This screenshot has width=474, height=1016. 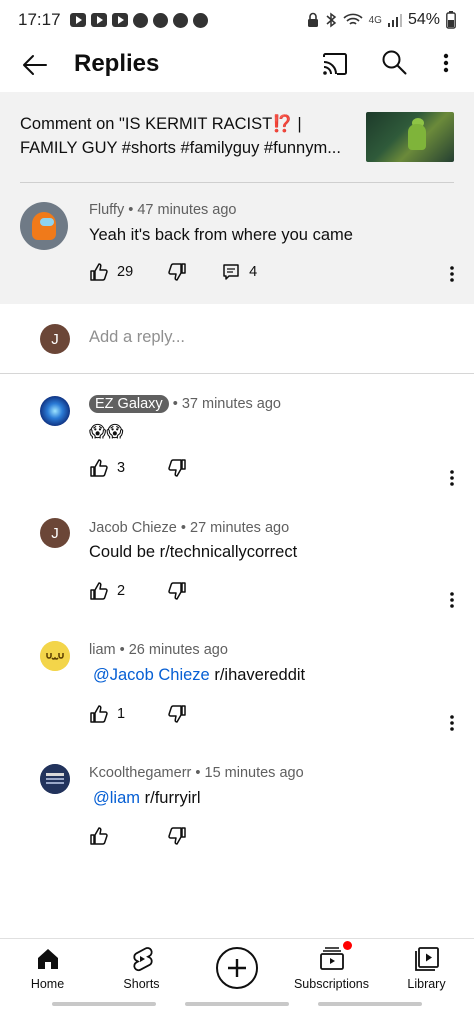 I want to click on wifi-icon, so click(x=353, y=19).